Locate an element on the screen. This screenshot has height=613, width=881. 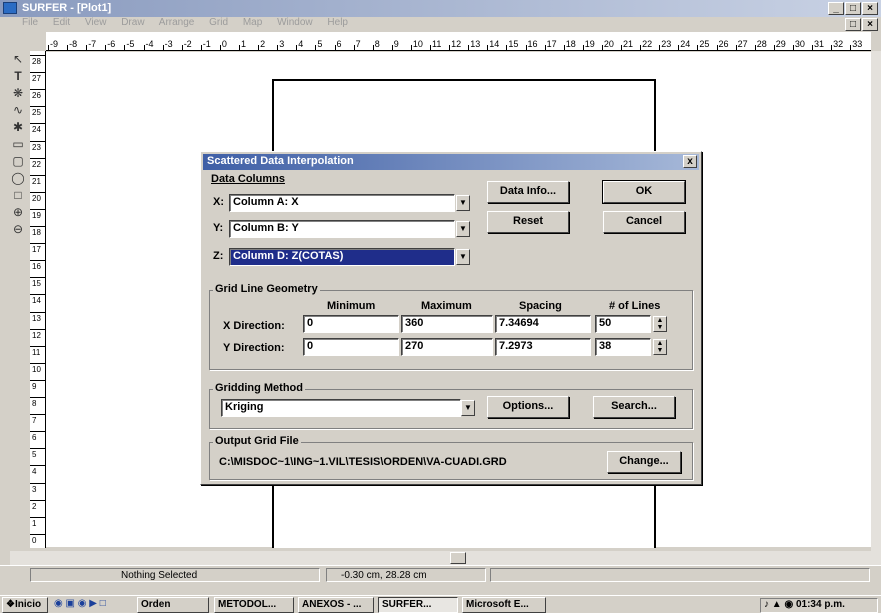
zoom-in-icon: ⊕ is located at coordinates (18, 212).